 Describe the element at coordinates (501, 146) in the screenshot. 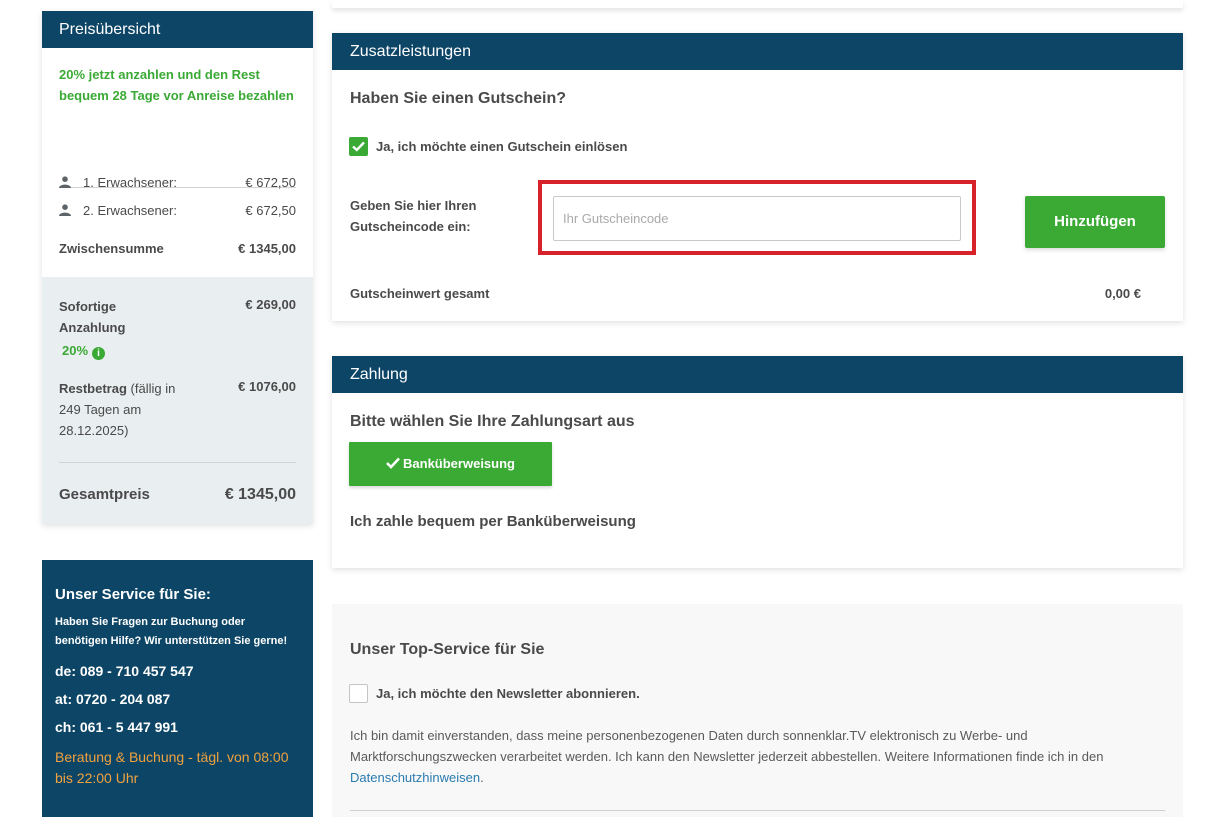

I see `voucher-checkbox-label: Ja, ich möchte einen Gutschein einlösen` at that location.